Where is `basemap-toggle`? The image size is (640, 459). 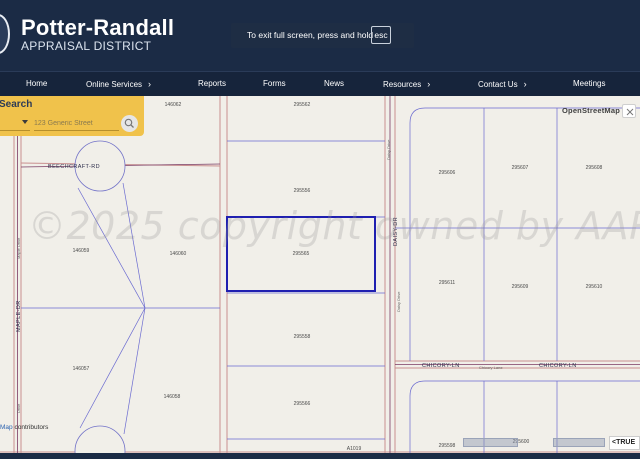 basemap-toggle is located at coordinates (629, 111).